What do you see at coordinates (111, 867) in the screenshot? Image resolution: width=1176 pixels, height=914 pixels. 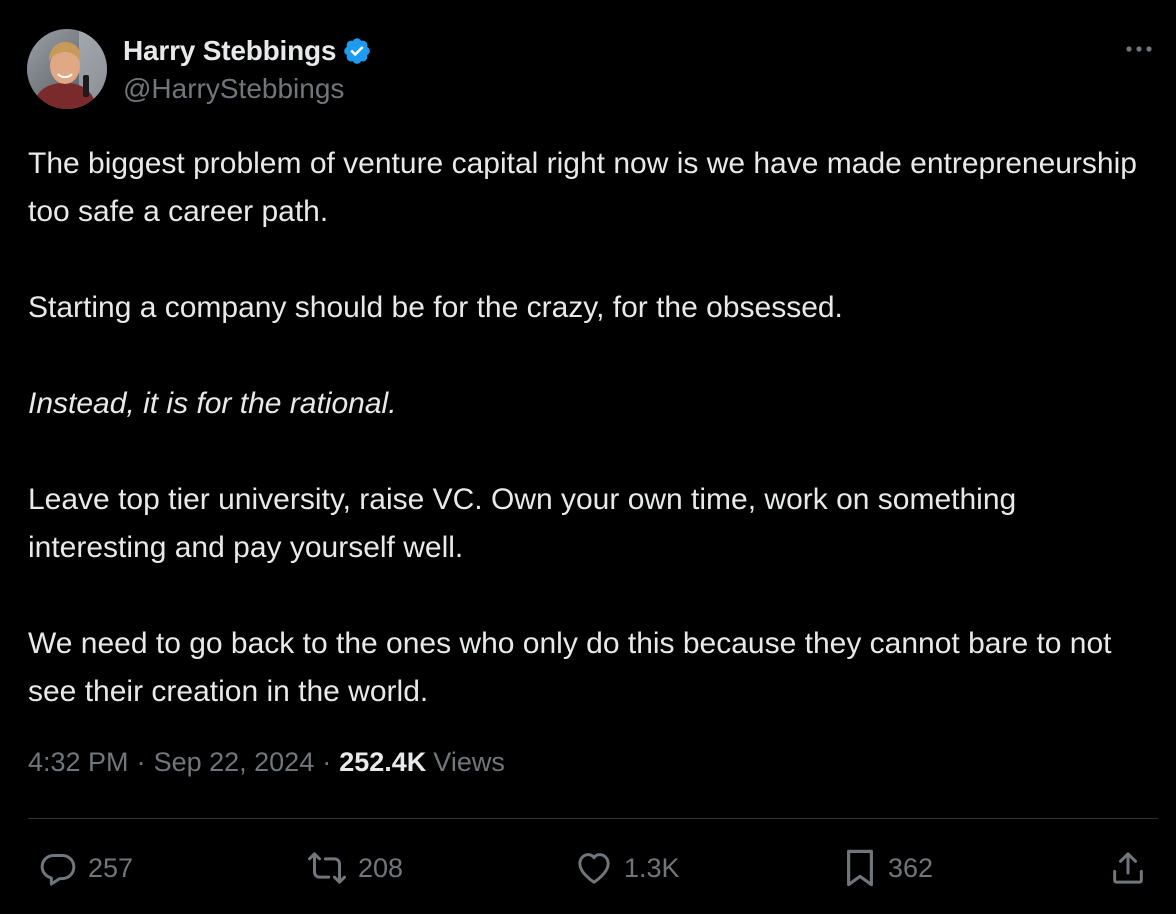 I see `reply-count: 257` at bounding box center [111, 867].